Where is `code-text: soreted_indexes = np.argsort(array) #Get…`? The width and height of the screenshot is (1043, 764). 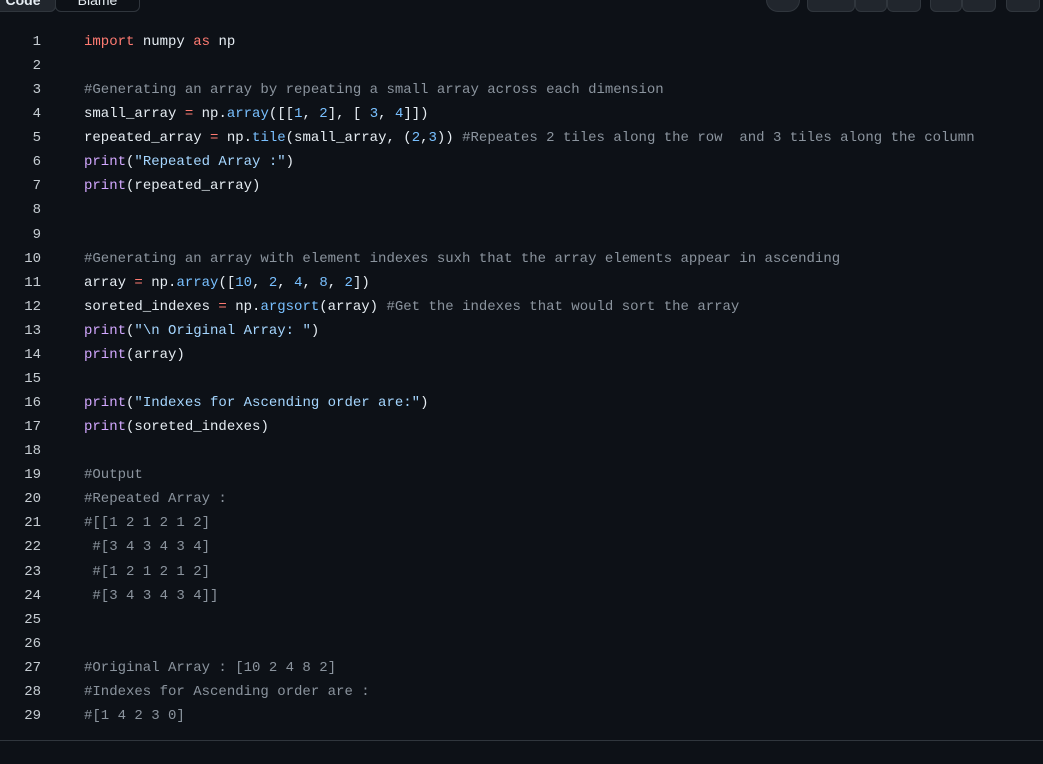
code-text: soreted_indexes = np.argsort(array) #Get… is located at coordinates (412, 306).